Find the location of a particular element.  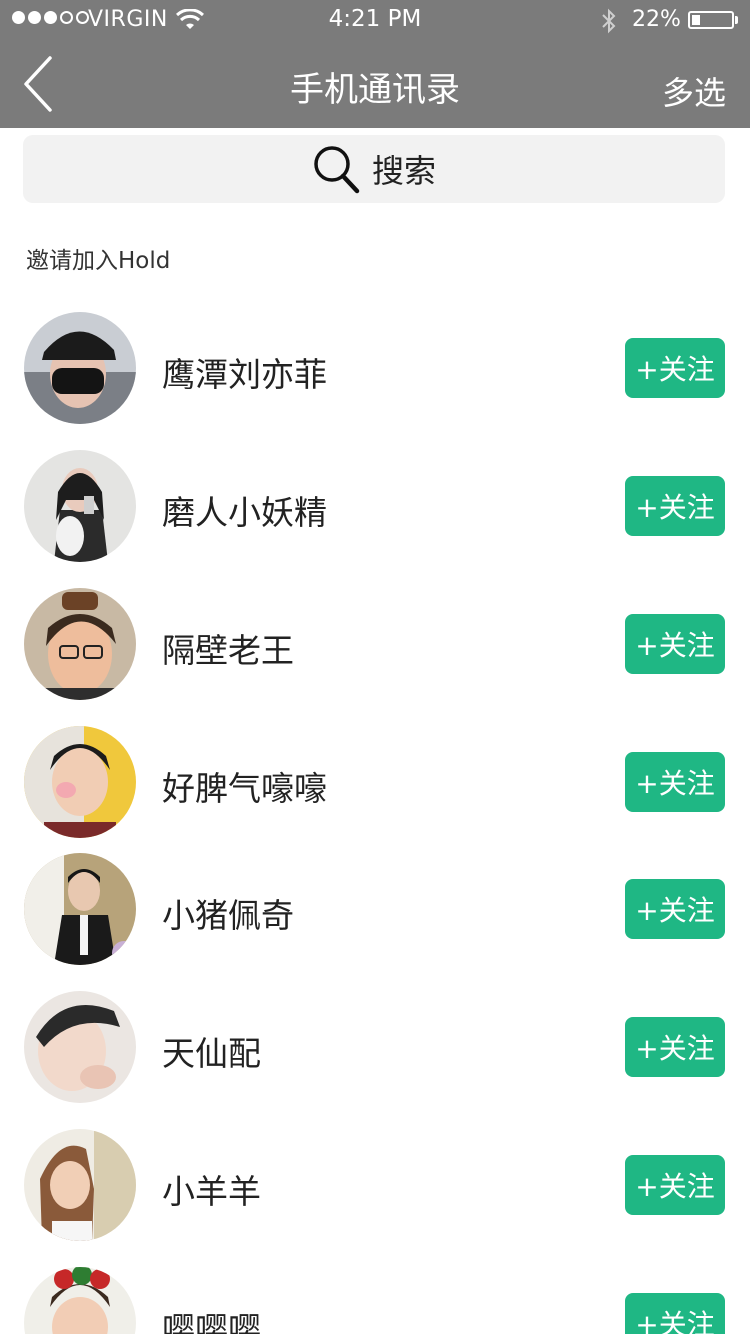

battery-tip is located at coordinates (736, 20).